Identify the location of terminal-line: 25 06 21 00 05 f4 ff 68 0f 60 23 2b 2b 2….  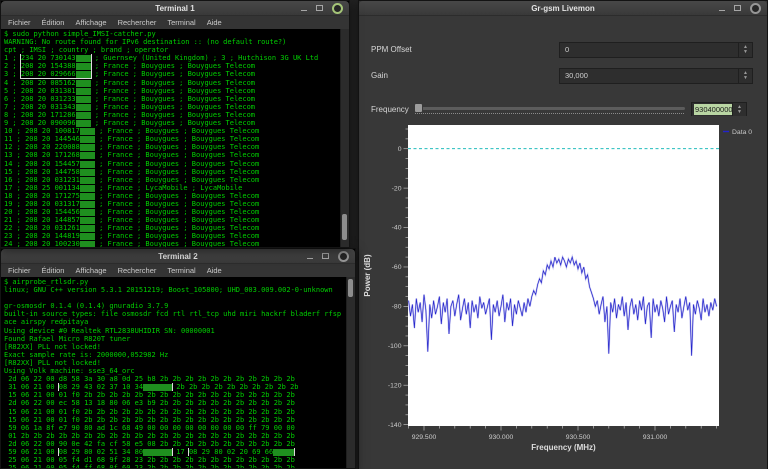
(174, 466).